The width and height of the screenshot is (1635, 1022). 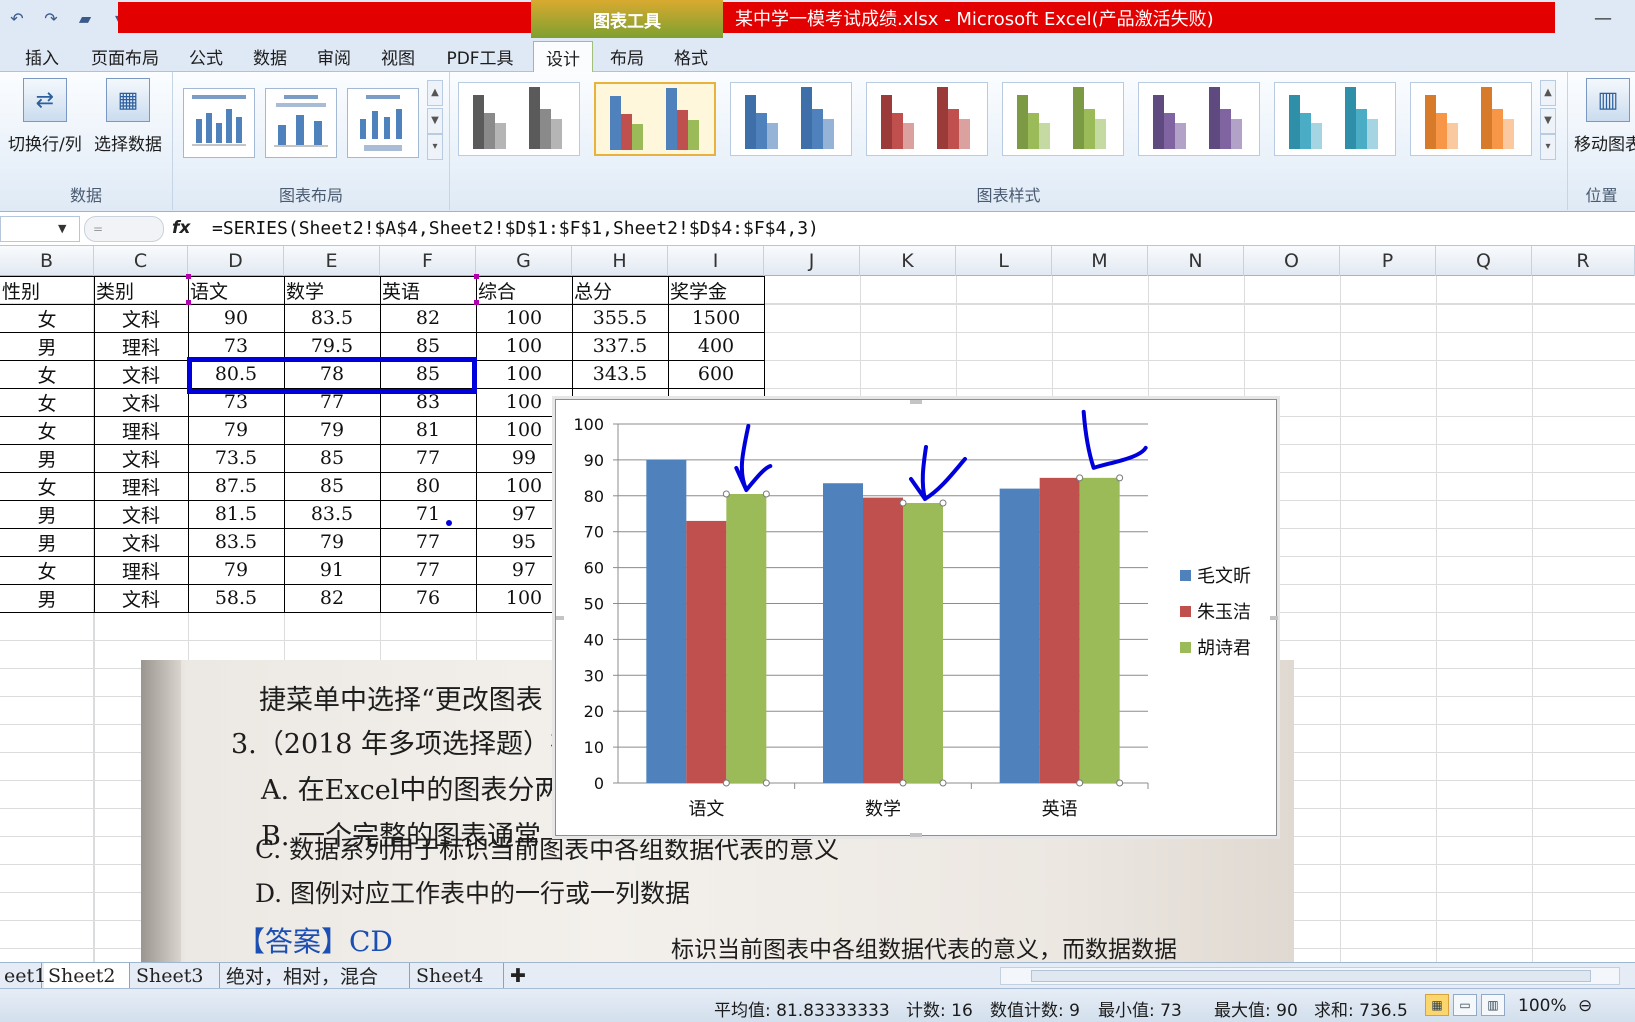 What do you see at coordinates (524, 261) in the screenshot?
I see `column-header-G: G` at bounding box center [524, 261].